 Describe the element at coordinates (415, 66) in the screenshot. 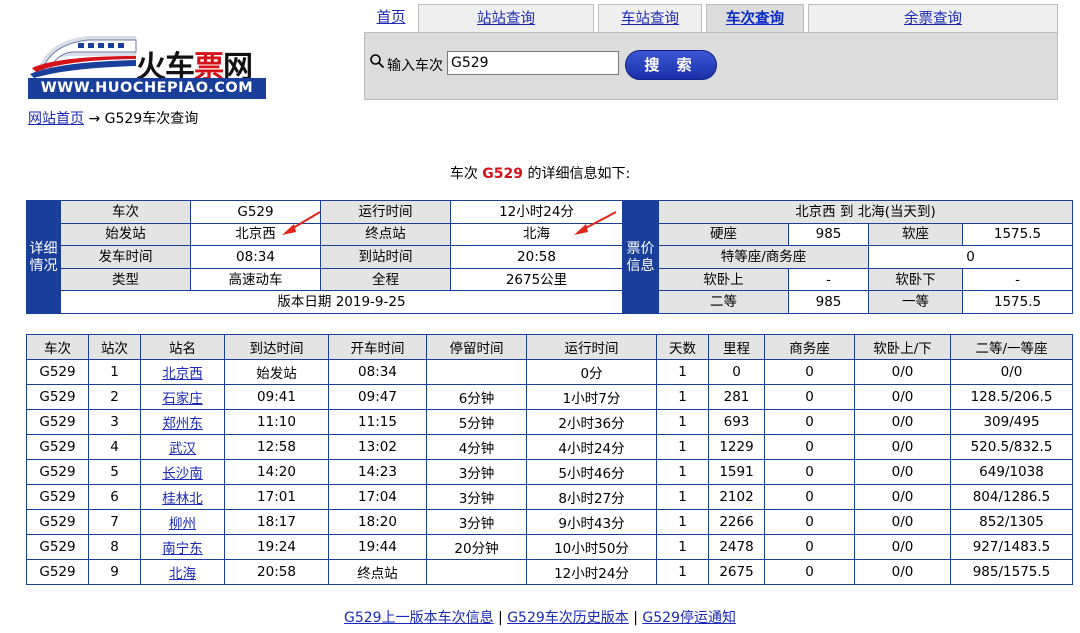

I see `search-label: 输入车次` at that location.